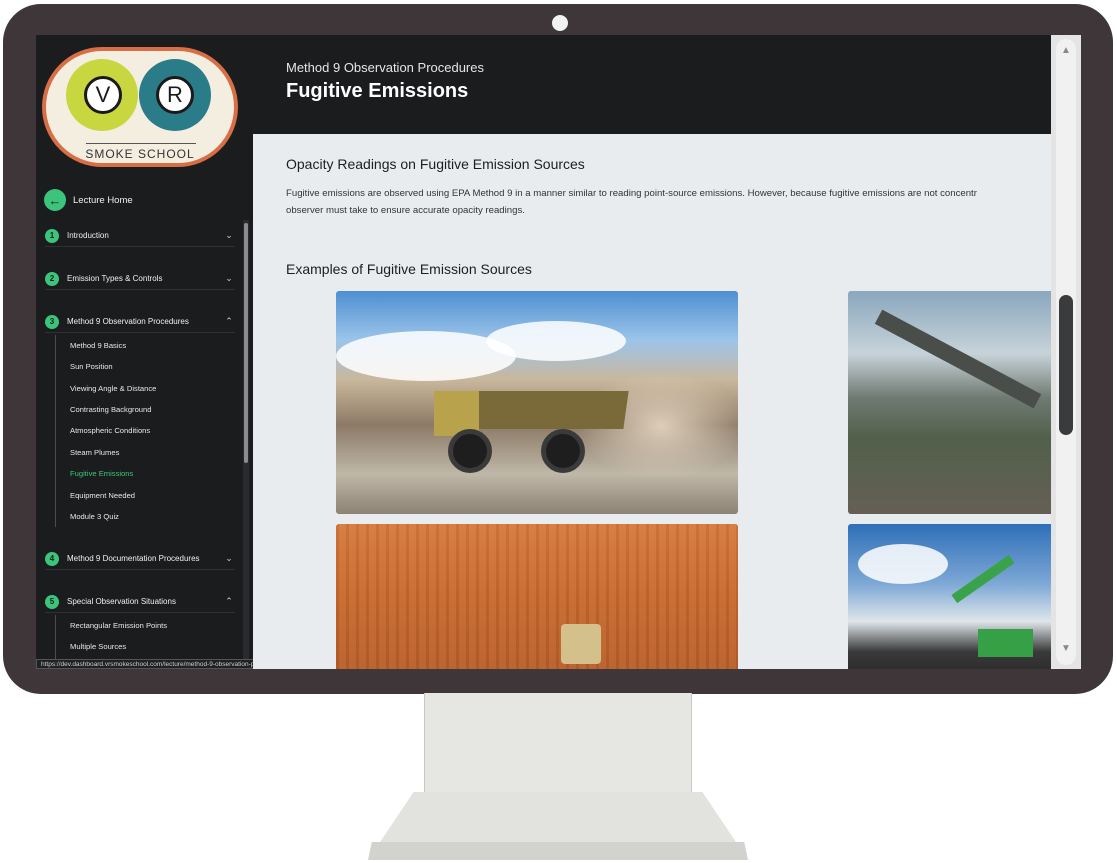  I want to click on scroll-down-arrow-icon: ▼, so click(1066, 649).